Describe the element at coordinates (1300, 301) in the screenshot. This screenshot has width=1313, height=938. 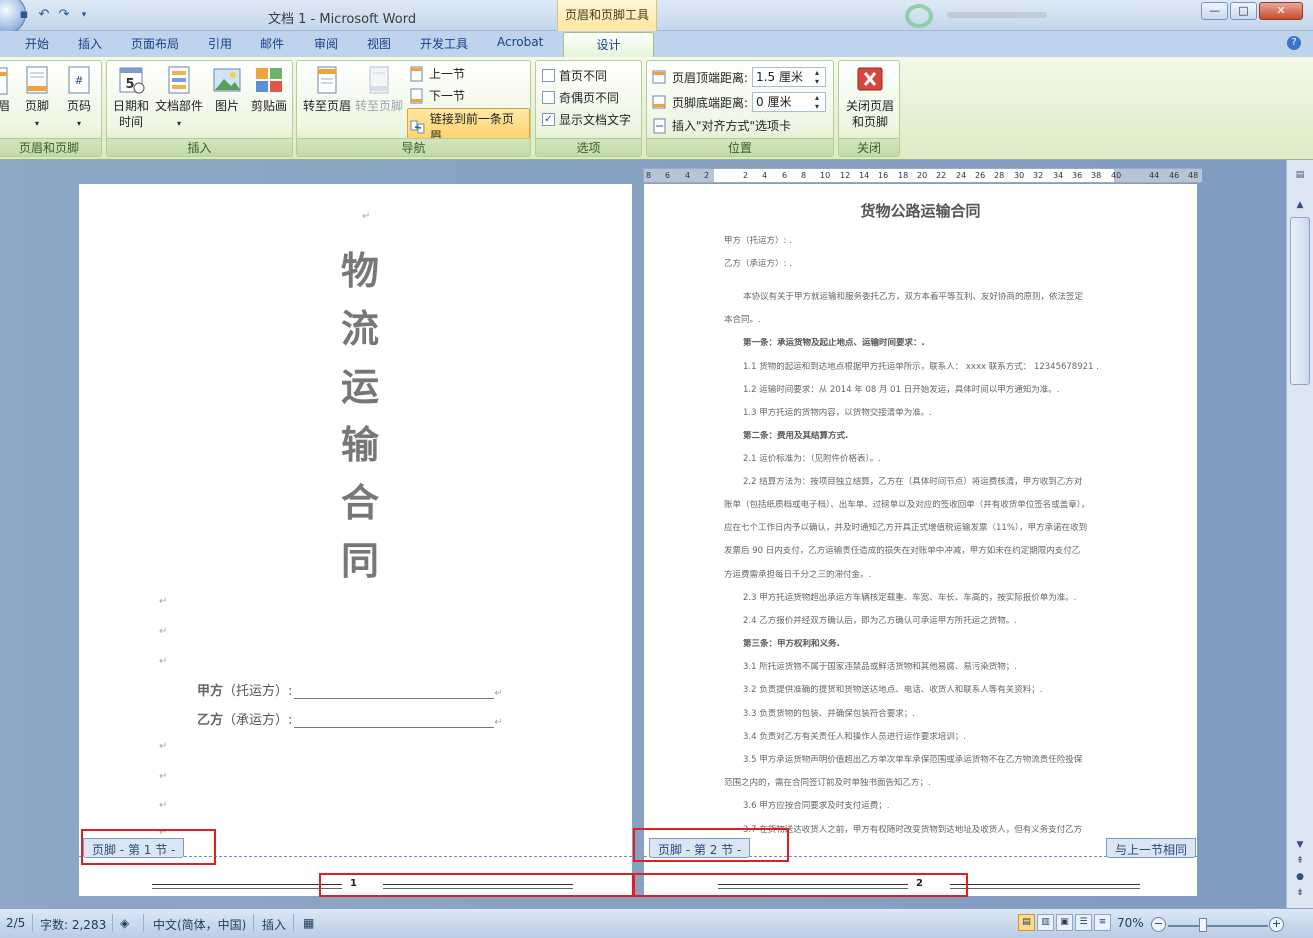
I see `scroll-thumb` at that location.